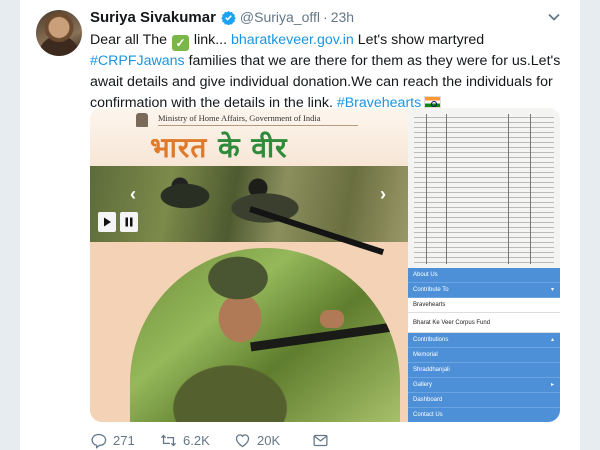 The width and height of the screenshot is (600, 450). I want to click on media-document-image, so click(484, 188).